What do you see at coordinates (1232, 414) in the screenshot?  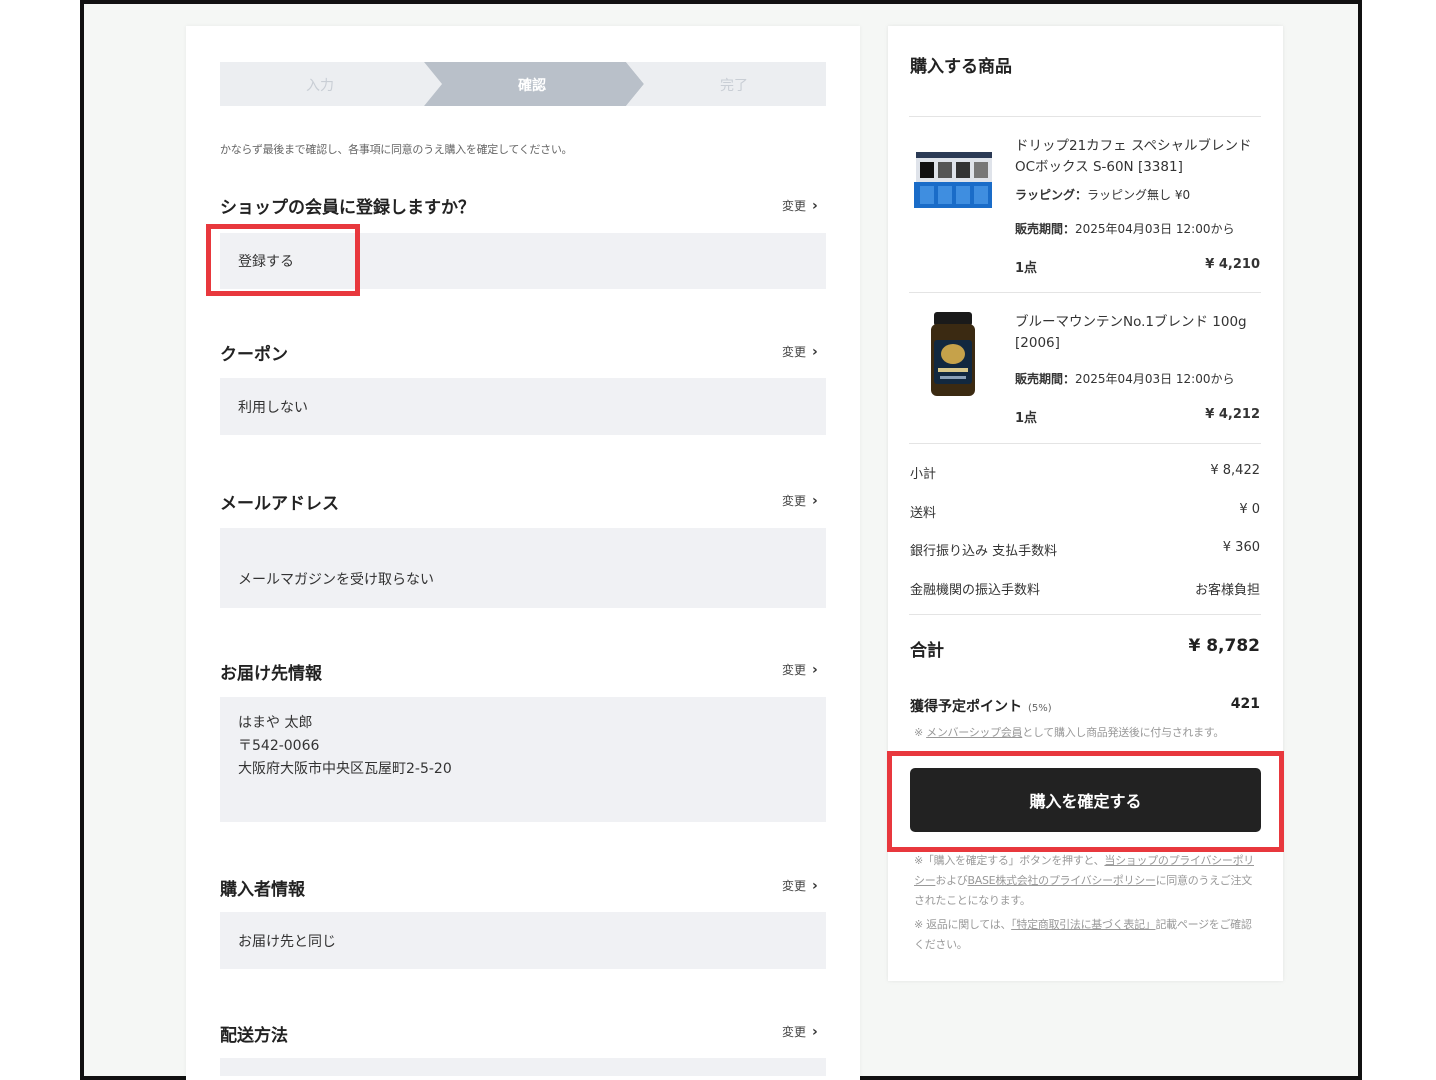 I see `product-price: ¥ 4,212` at bounding box center [1232, 414].